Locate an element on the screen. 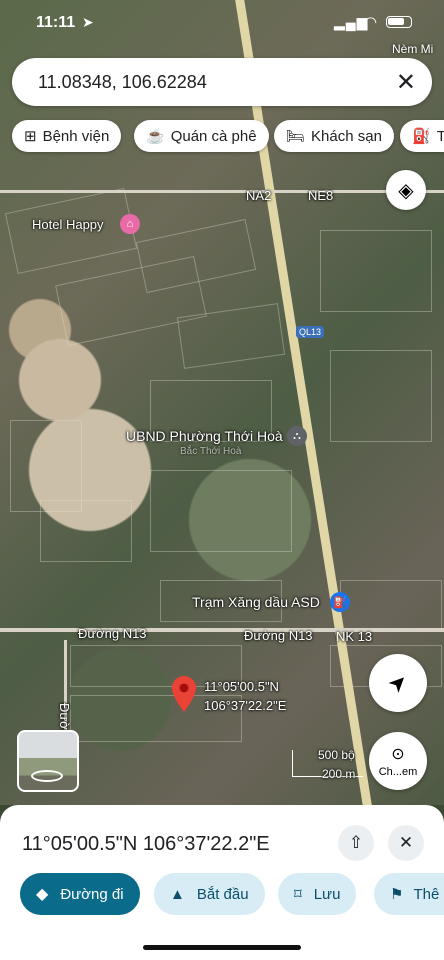 The width and height of the screenshot is (444, 960). share-button: ⇧ is located at coordinates (356, 843).